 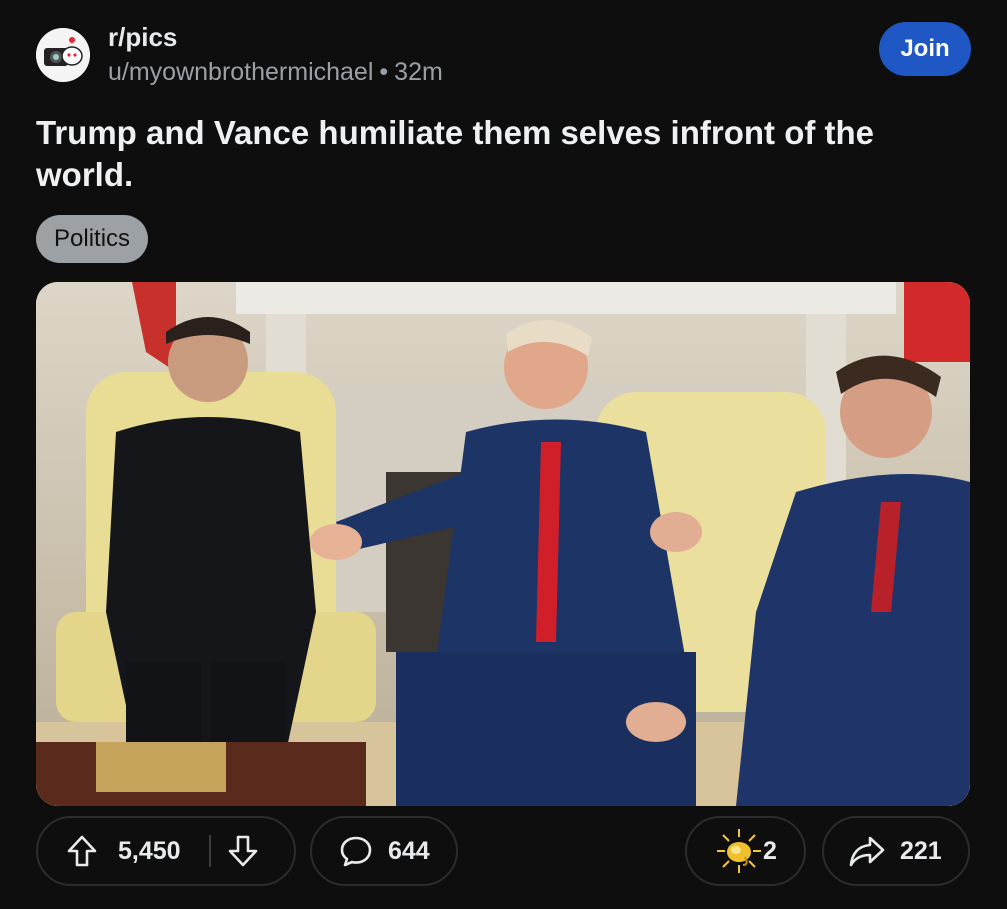 What do you see at coordinates (209, 851) in the screenshot?
I see `vote-divider` at bounding box center [209, 851].